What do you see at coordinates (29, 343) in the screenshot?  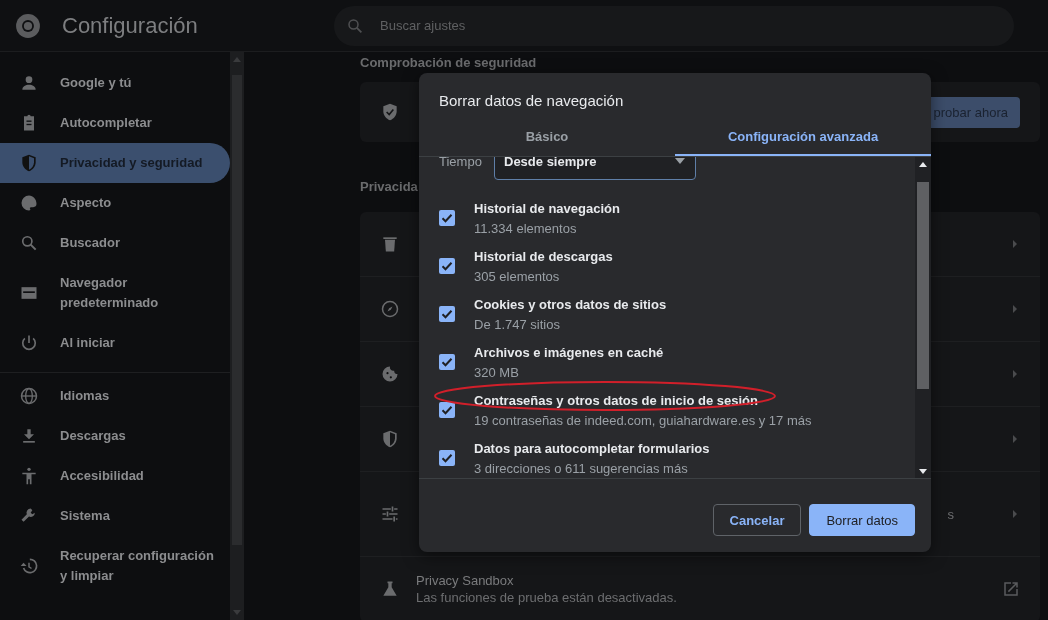 I see `power-icon` at bounding box center [29, 343].